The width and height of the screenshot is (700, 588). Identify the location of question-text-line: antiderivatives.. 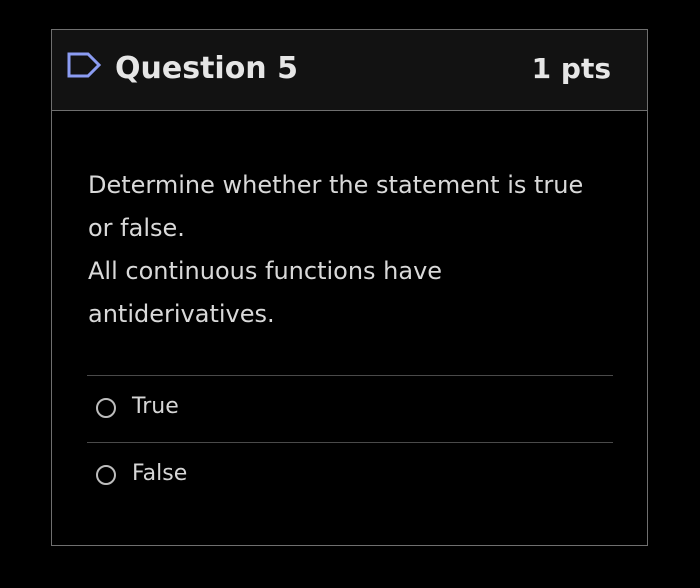
(181, 314).